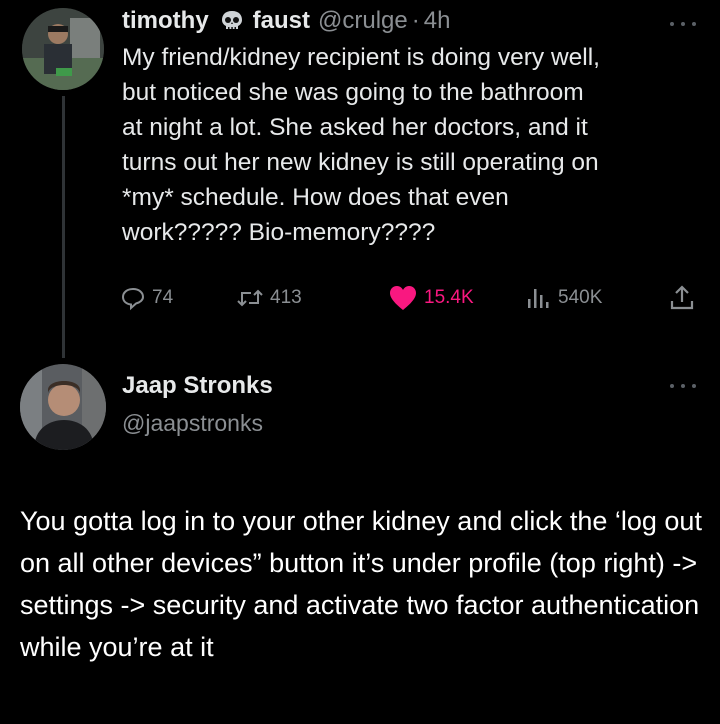  What do you see at coordinates (449, 297) in the screenshot?
I see `like-count: 15.4K` at bounding box center [449, 297].